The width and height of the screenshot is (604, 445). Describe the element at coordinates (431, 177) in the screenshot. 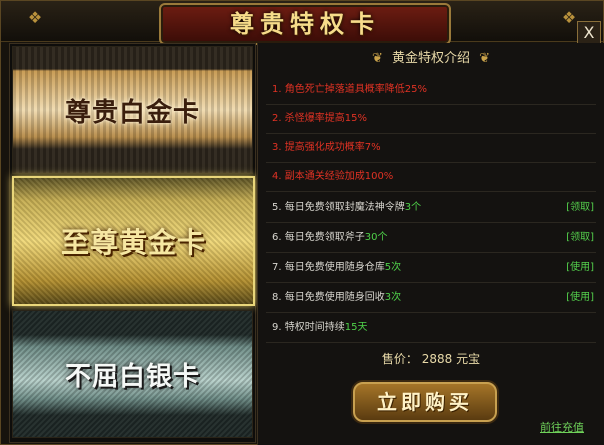

I see `benefit-row-4: 4. 副本通关经验加成100%` at that location.